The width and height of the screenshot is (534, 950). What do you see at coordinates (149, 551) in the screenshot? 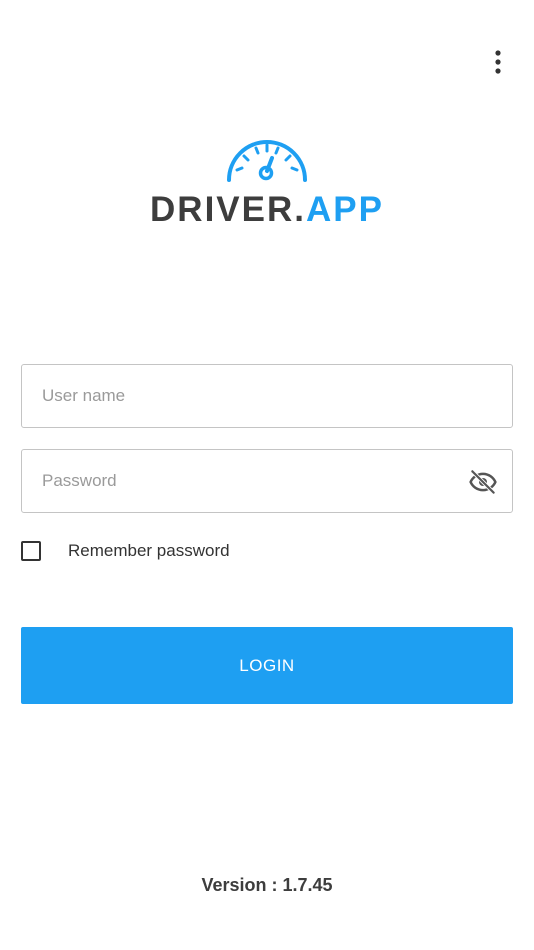
I see `remember-password-label: Remember password` at bounding box center [149, 551].